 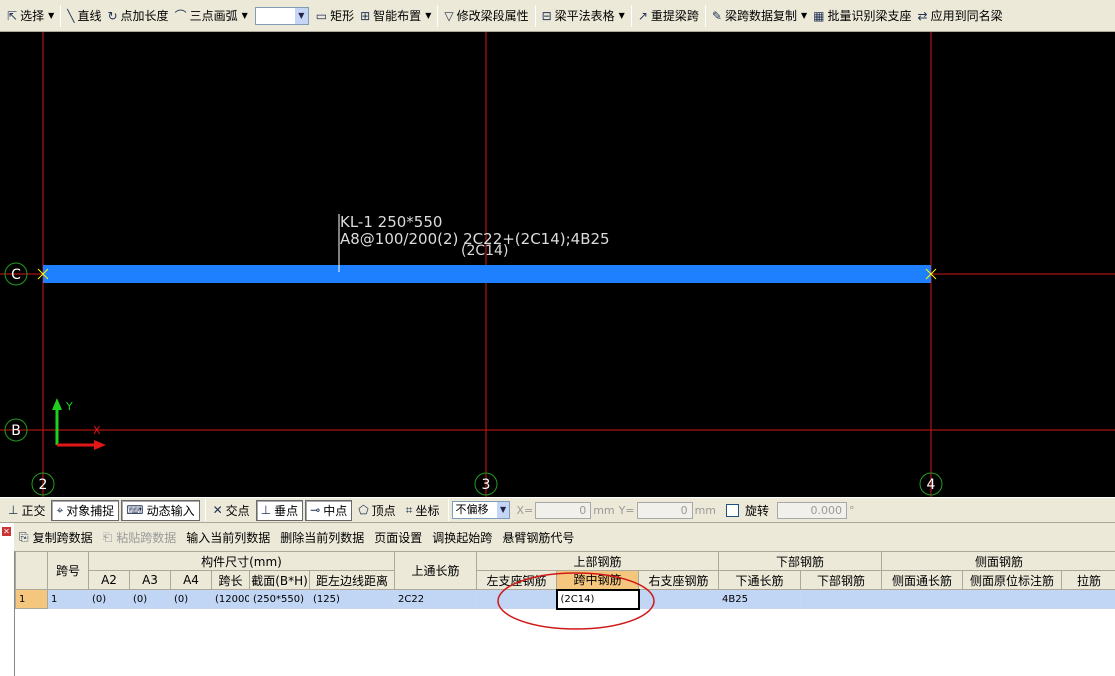 I want to click on re-extract-span-tool: ↗ 重提梁跨, so click(x=668, y=16).